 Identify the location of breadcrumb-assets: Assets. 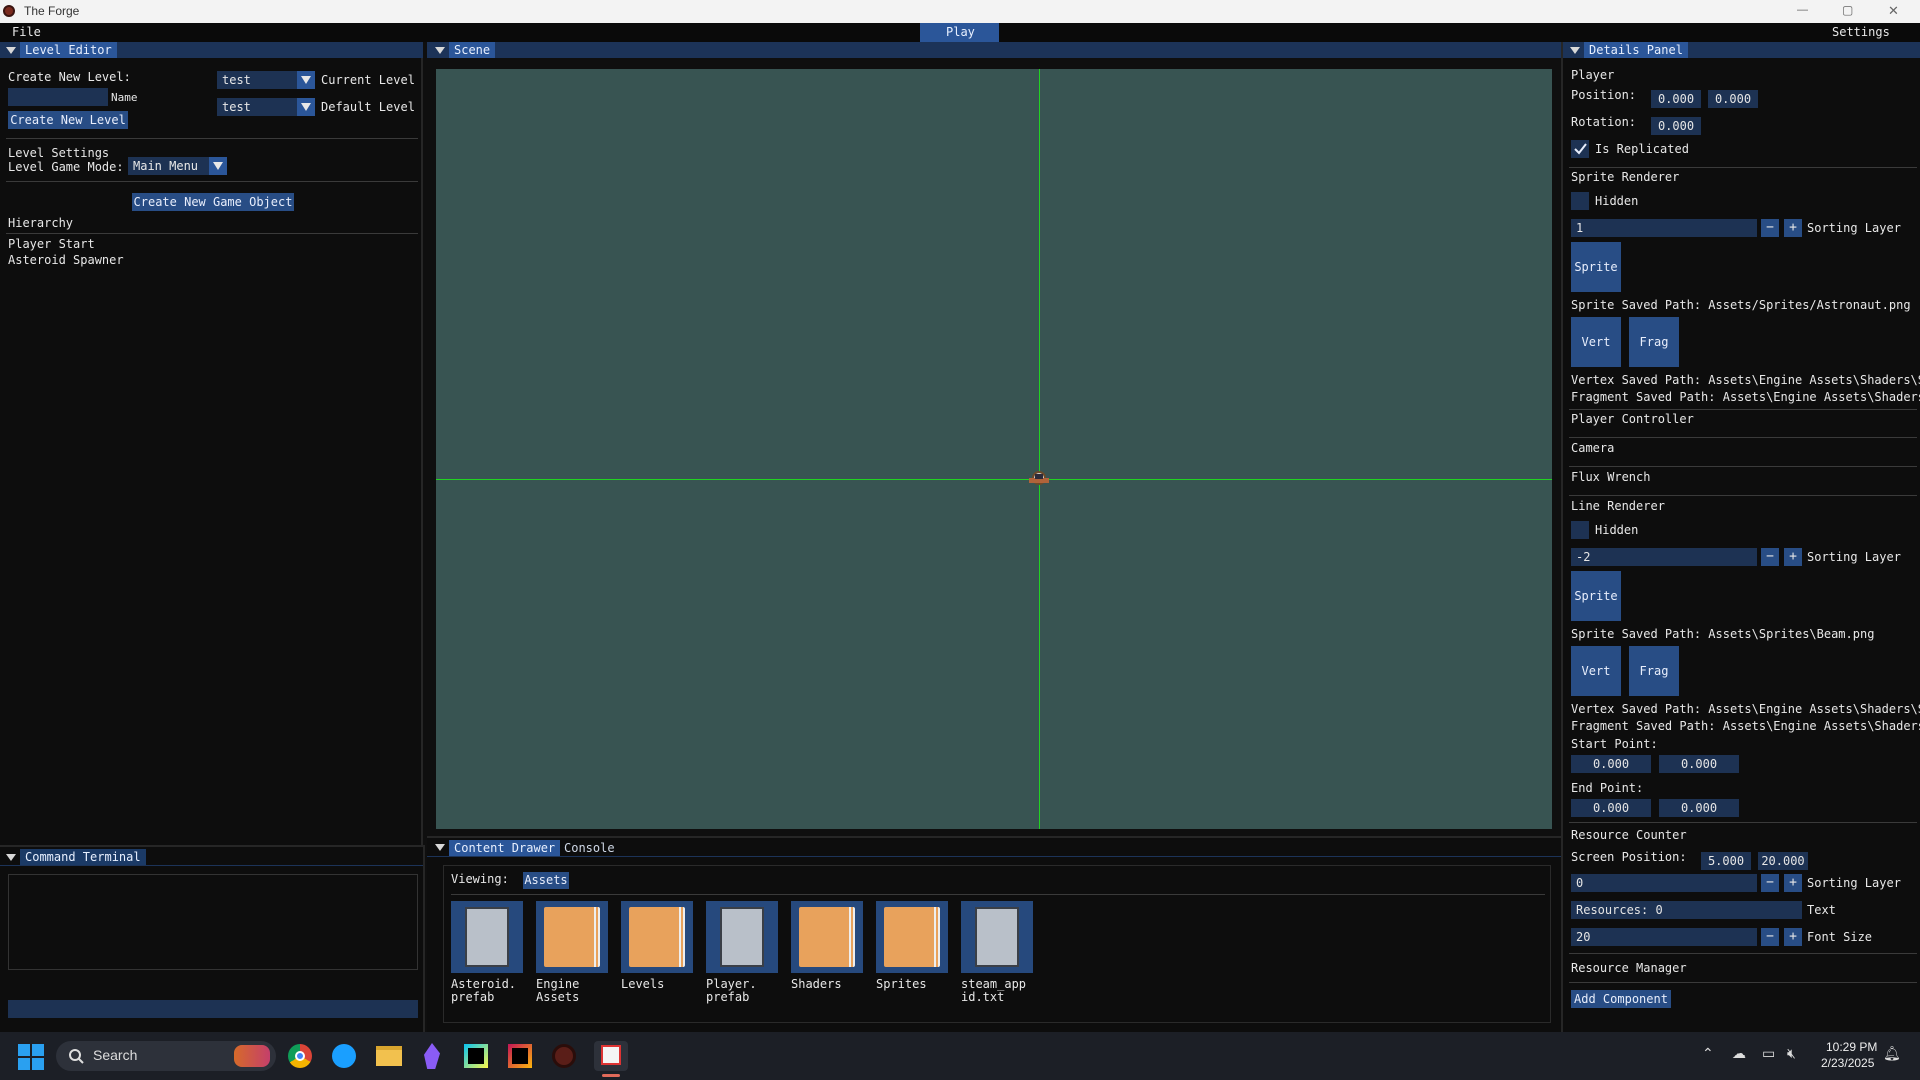
(546, 880).